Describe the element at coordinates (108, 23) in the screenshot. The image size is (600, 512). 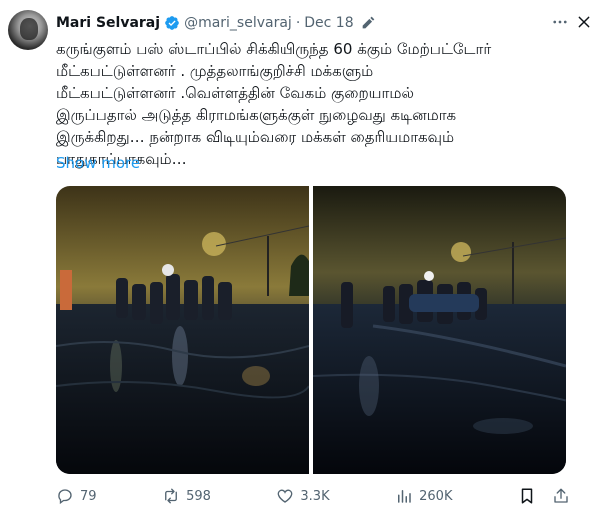
I see `author-name: Mari Selvaraj` at that location.